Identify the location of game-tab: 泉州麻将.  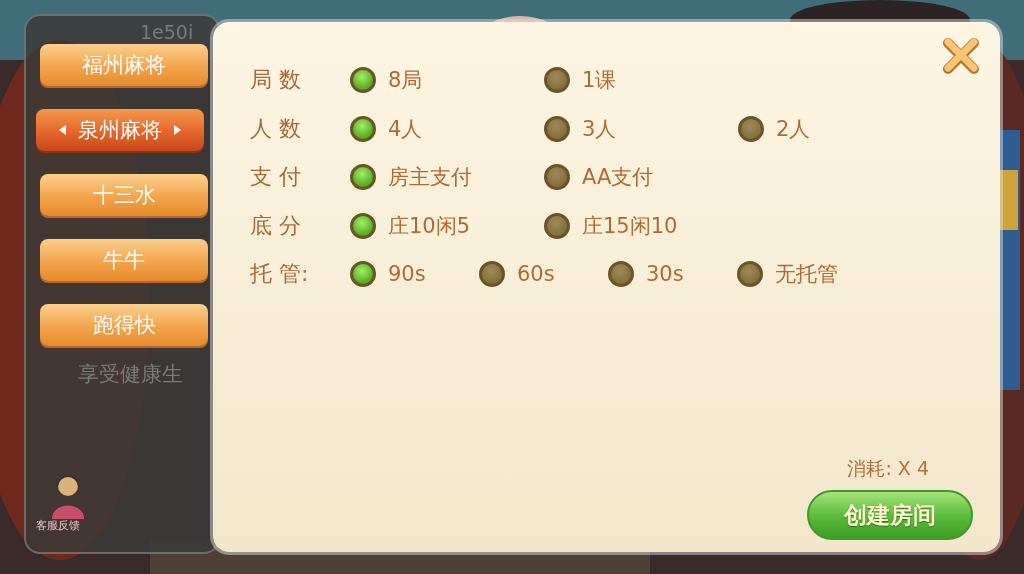
(120, 130).